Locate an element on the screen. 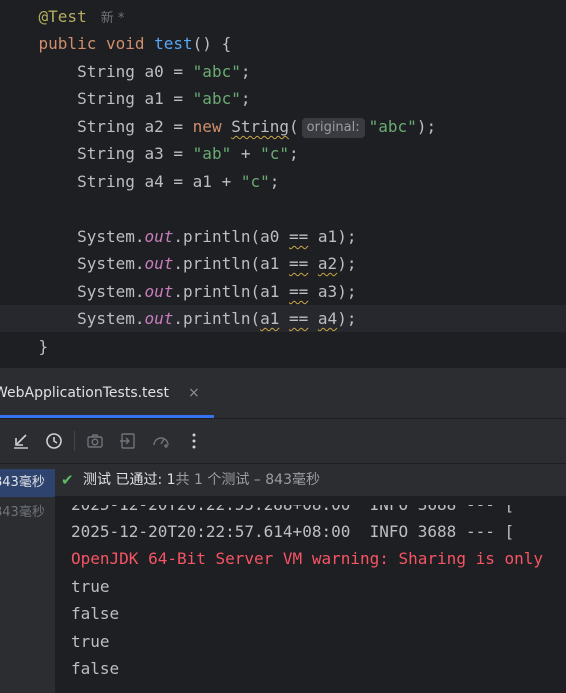 This screenshot has height=693, width=566. status-label: 测试 已通过: is located at coordinates (125, 480).